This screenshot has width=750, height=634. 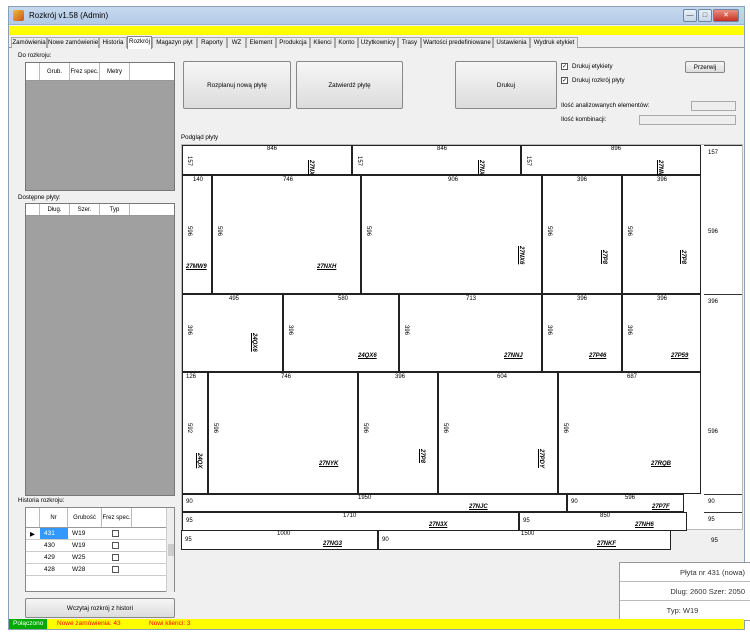 What do you see at coordinates (89, 623) in the screenshot?
I see `new-orders-status: Nowe zamówienia: 43` at bounding box center [89, 623].